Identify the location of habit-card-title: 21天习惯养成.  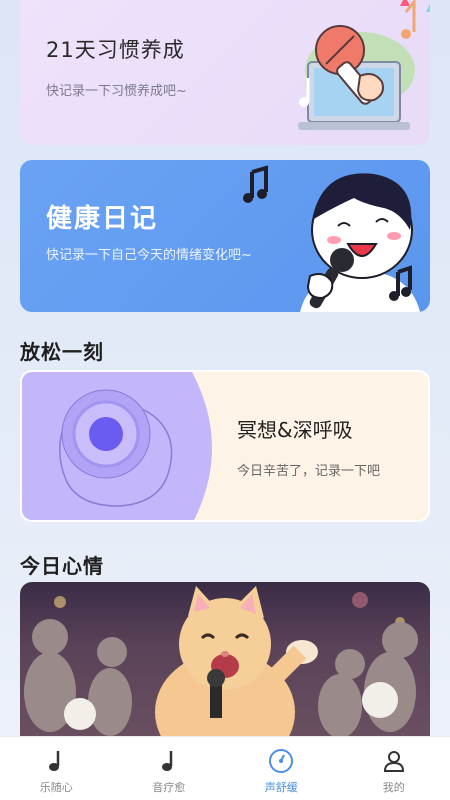
(115, 50).